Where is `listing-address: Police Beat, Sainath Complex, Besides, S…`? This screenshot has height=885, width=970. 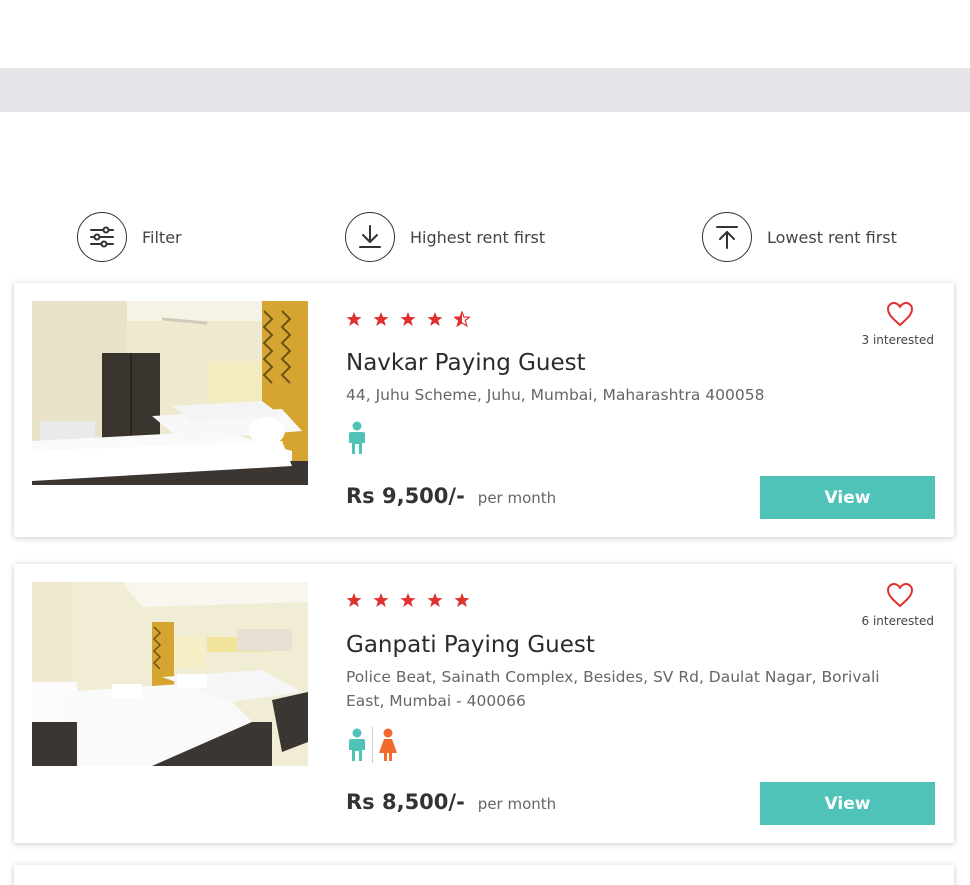
listing-address: Police Beat, Sainath Complex, Besides, S… is located at coordinates (613, 689).